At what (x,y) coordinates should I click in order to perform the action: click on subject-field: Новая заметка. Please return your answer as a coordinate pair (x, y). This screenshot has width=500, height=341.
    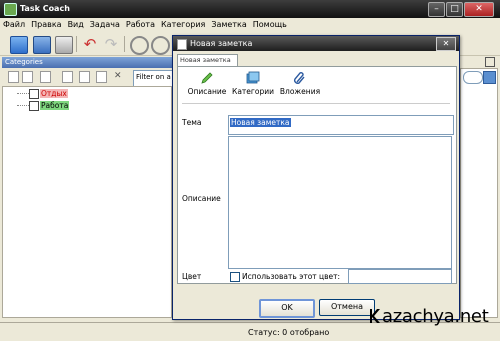
    Looking at the image, I should click on (341, 125).